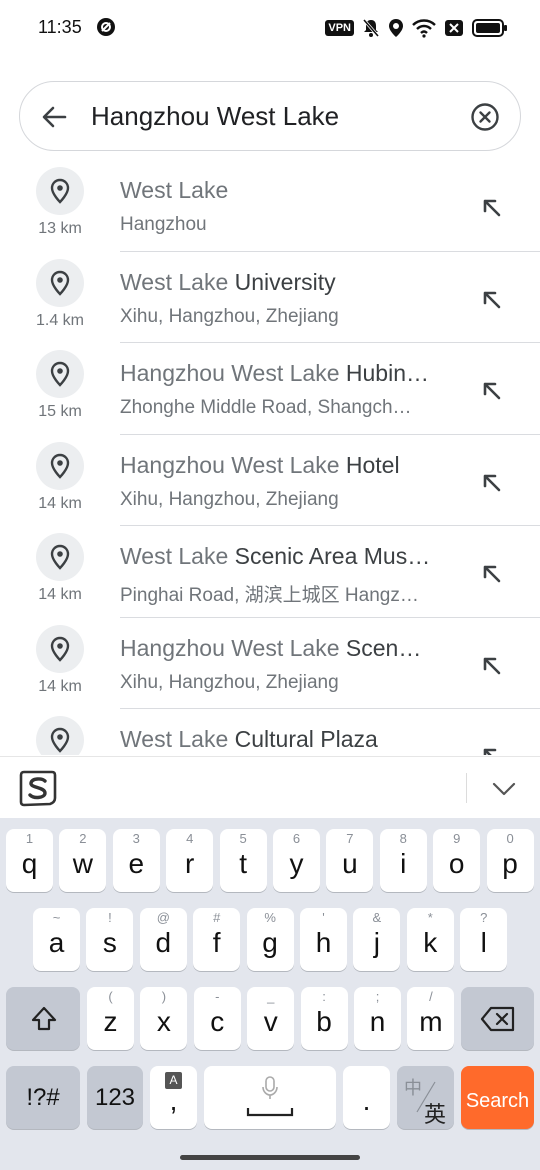  I want to click on key-m: / m, so click(431, 1018).